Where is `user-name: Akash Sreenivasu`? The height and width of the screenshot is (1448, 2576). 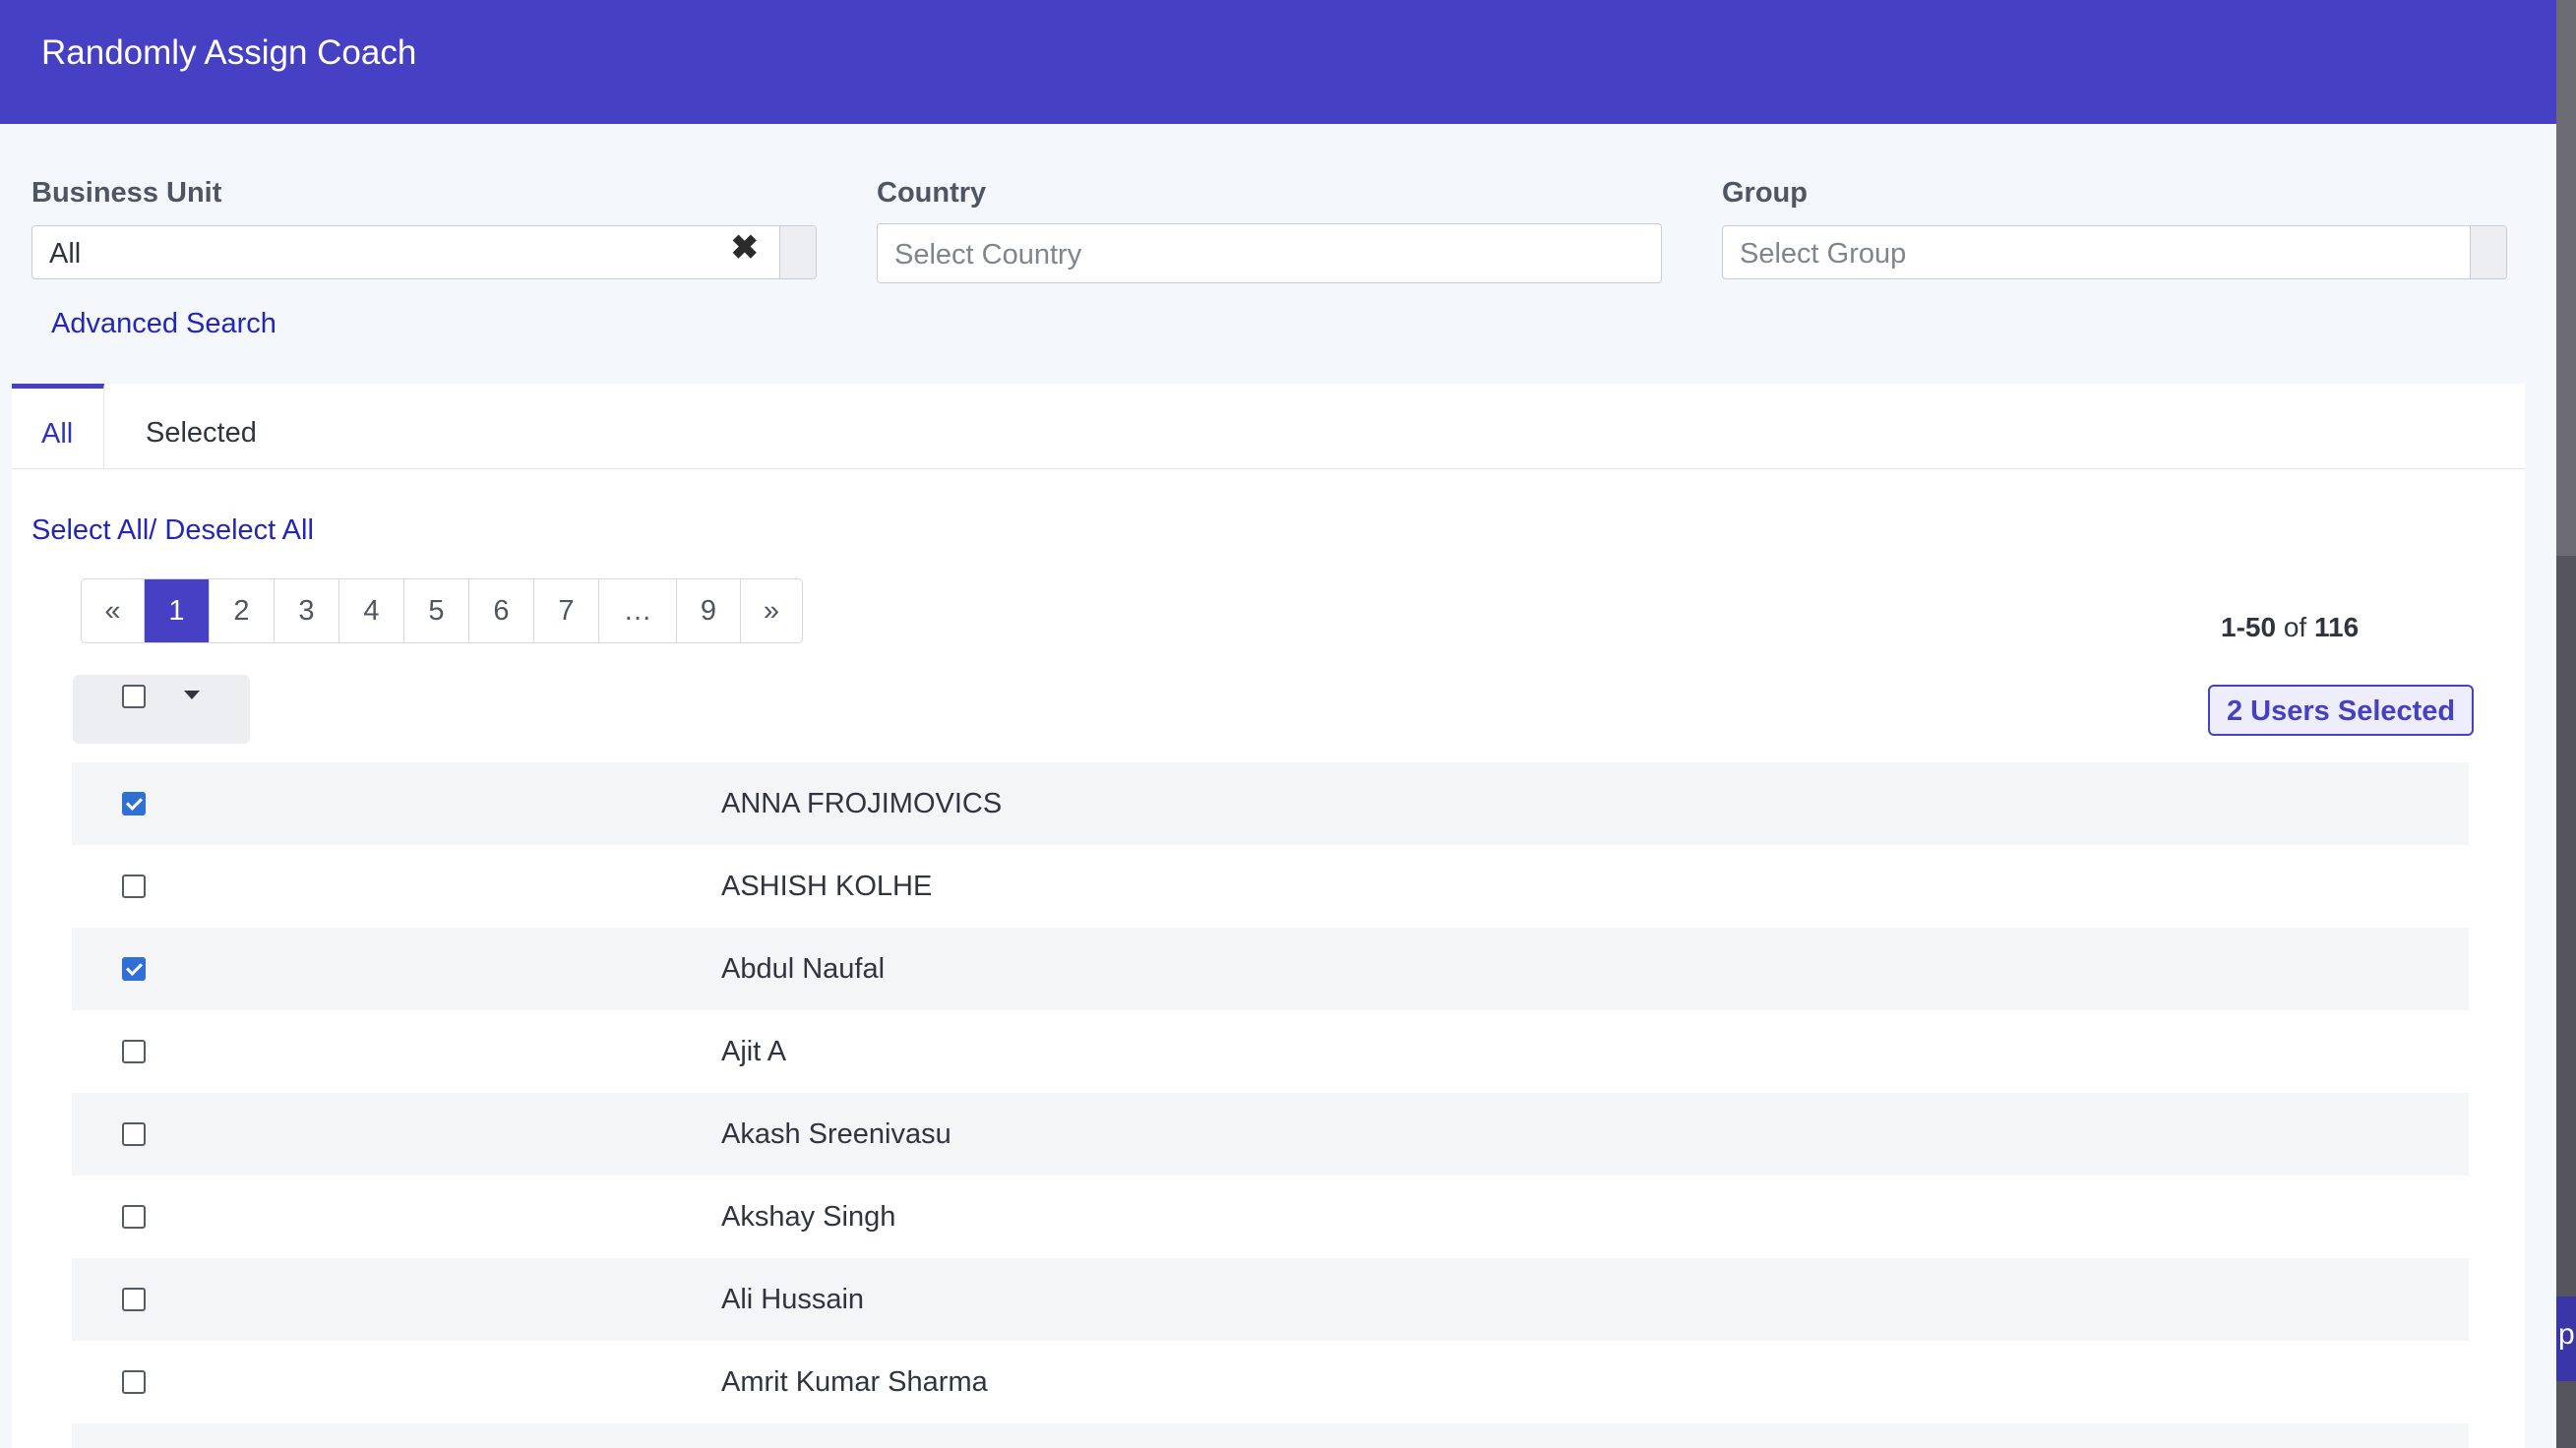 user-name: Akash Sreenivasu is located at coordinates (836, 1134).